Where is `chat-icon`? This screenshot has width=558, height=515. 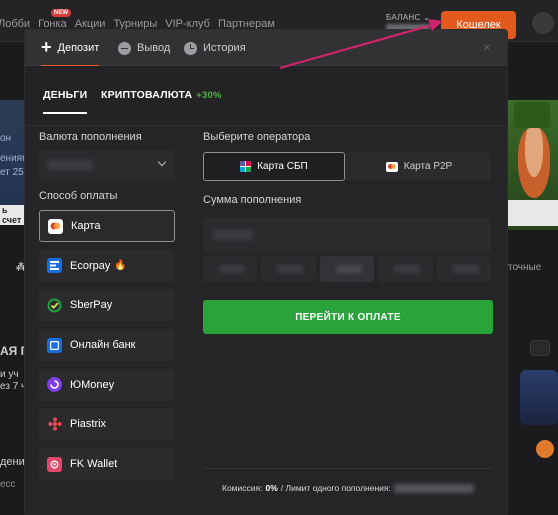
chat-icon is located at coordinates (540, 348).